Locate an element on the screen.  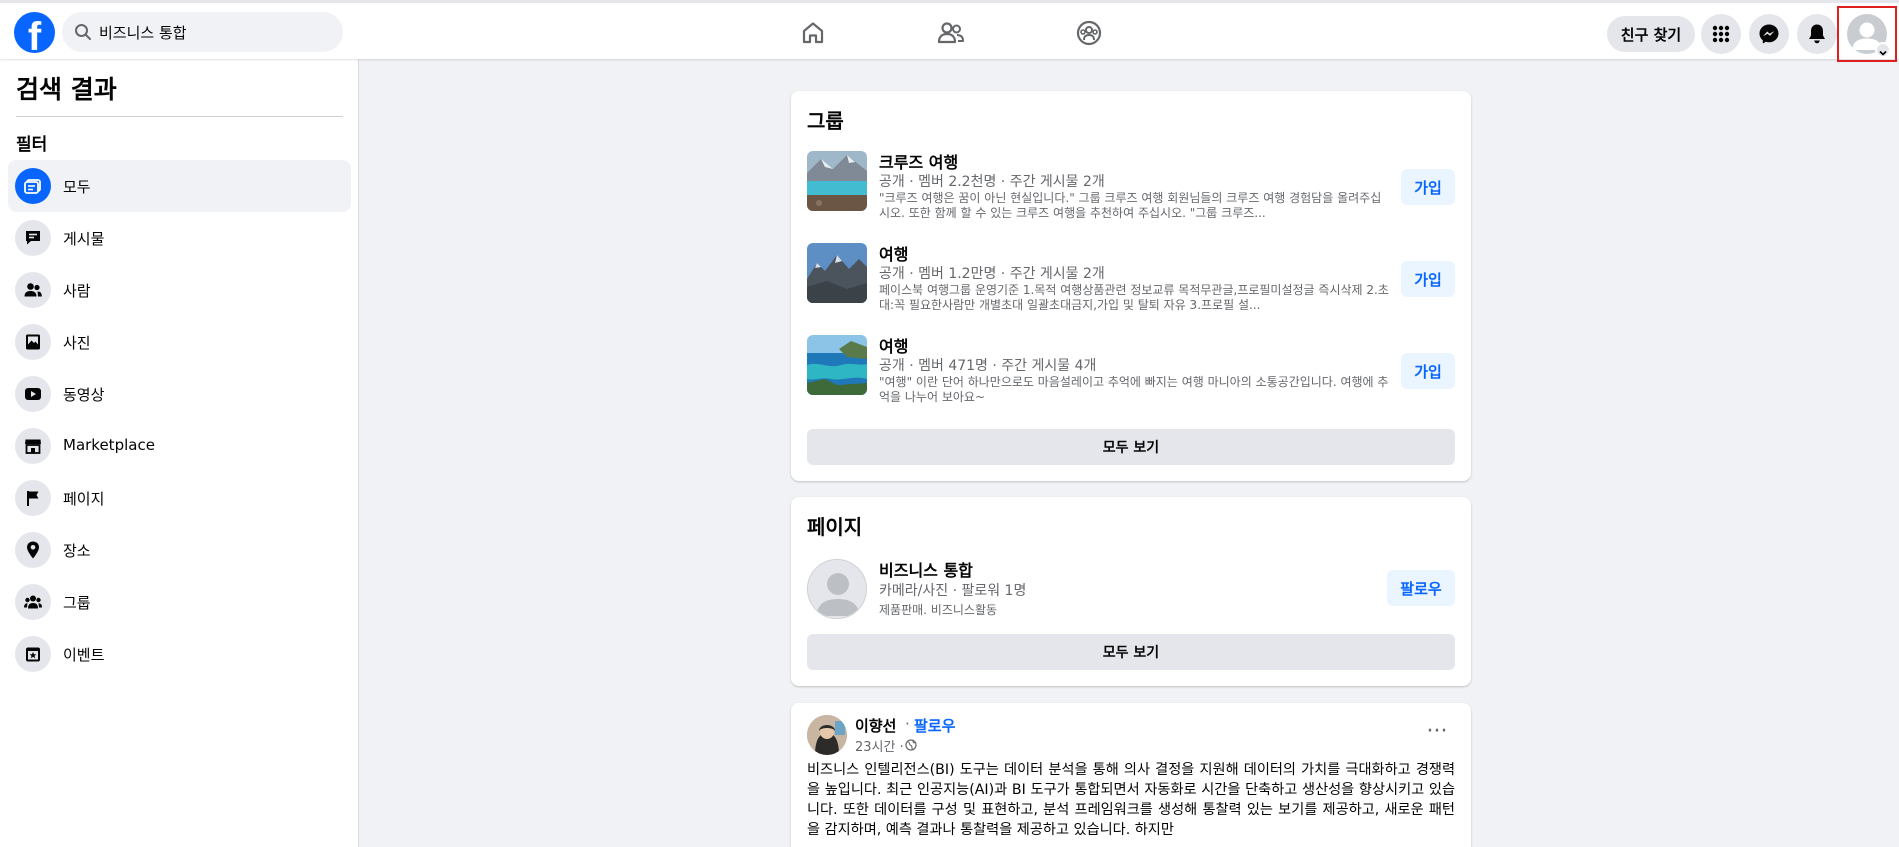
friends-tab is located at coordinates (951, 33).